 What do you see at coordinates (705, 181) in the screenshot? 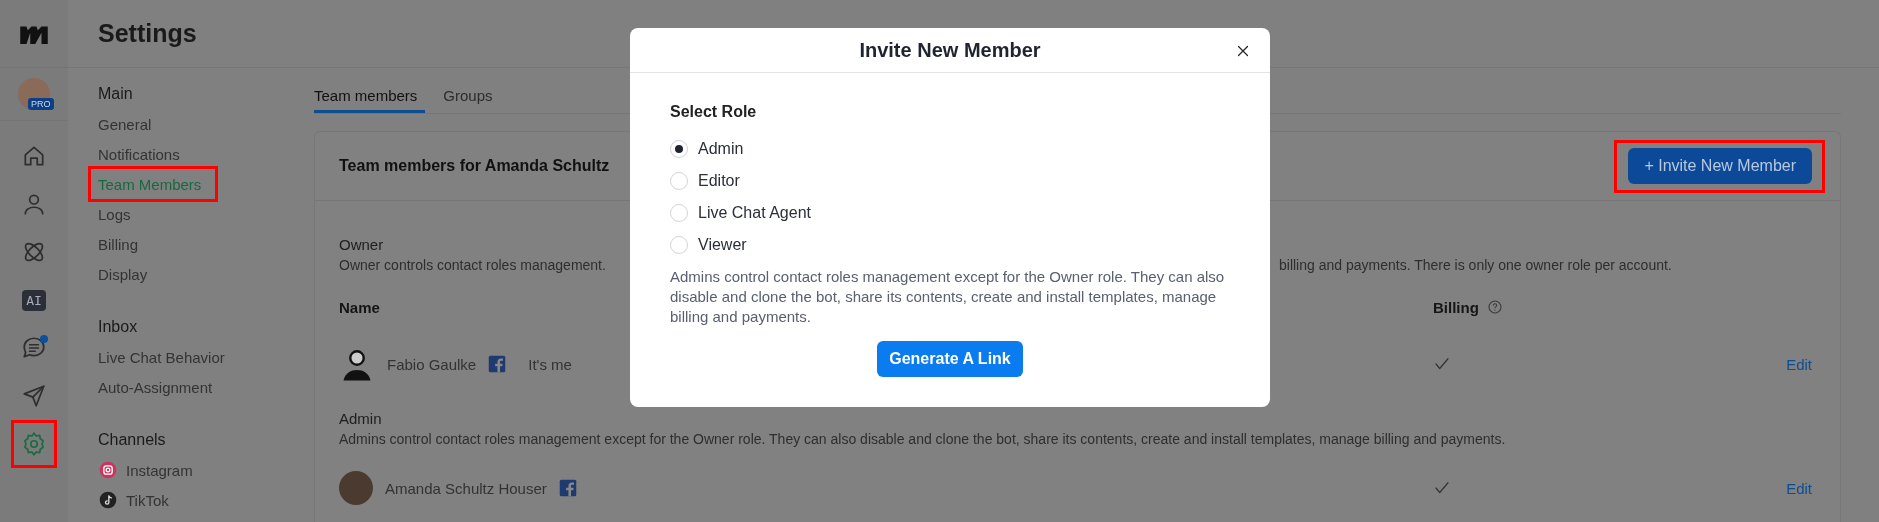
I see `radio-option: Editor` at bounding box center [705, 181].